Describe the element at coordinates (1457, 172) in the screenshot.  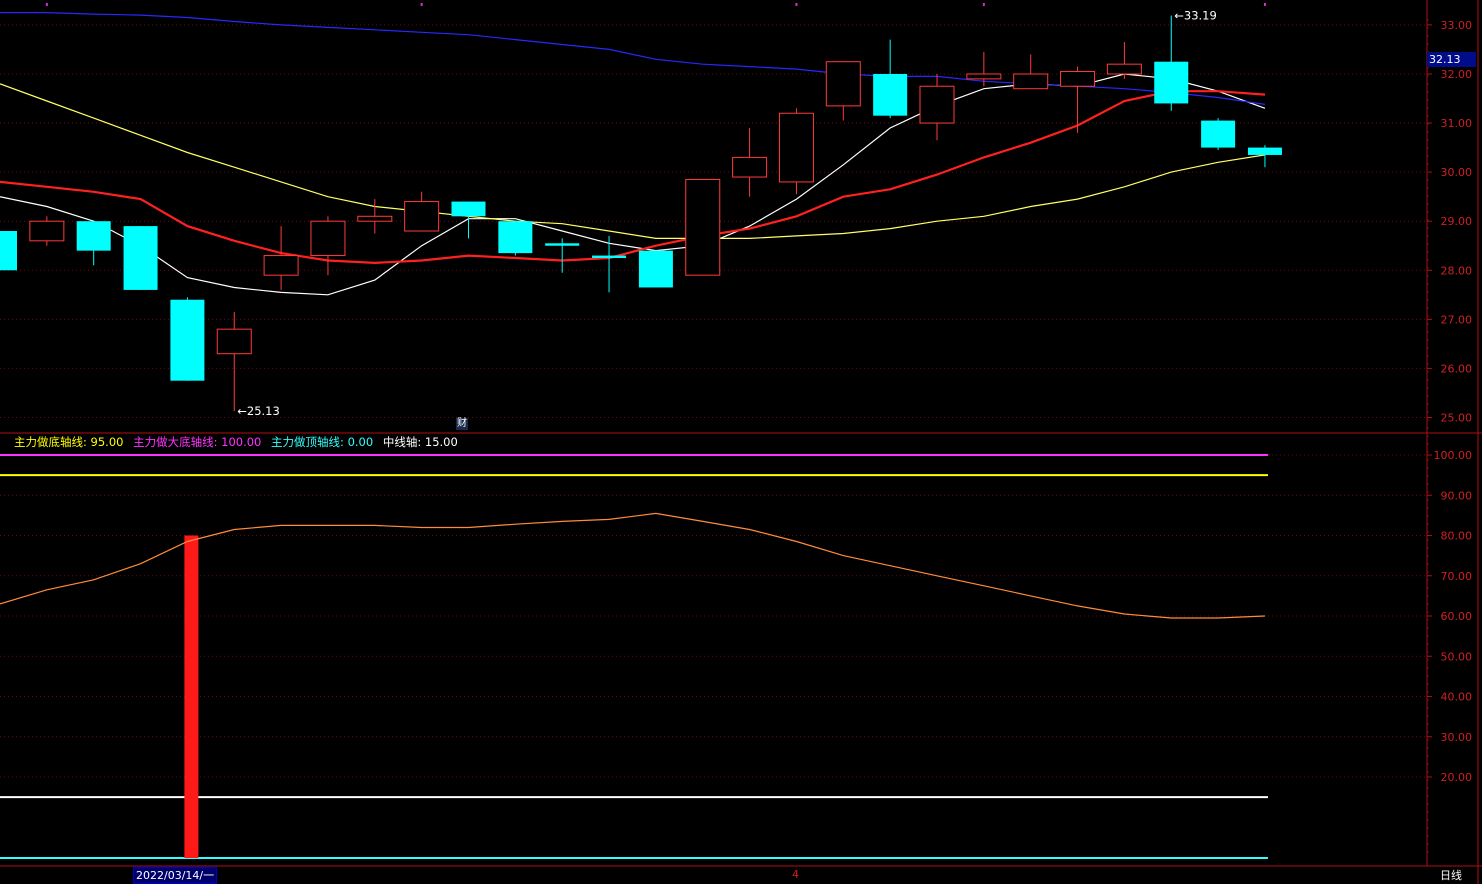
I see `price-tick-label: 30.00` at that location.